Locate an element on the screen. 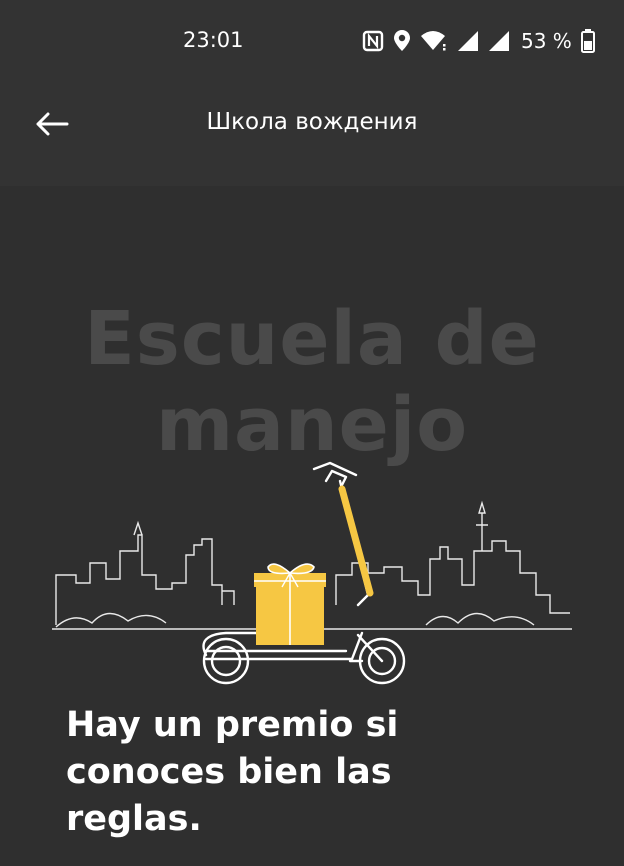 This screenshot has height=866, width=624. headline-line: reglas. is located at coordinates (134, 819).